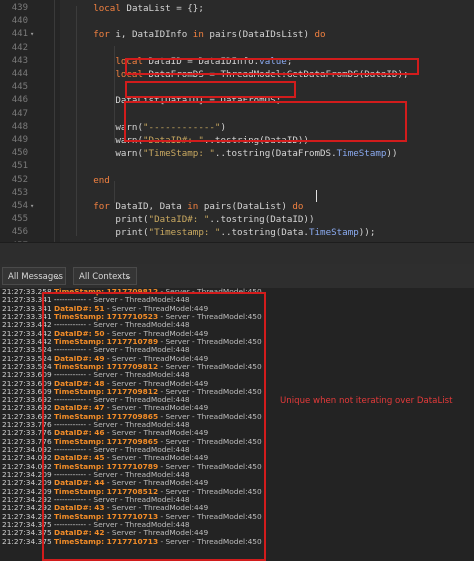 This screenshot has height=561, width=474. I want to click on code-line: 442, so click(237, 48).